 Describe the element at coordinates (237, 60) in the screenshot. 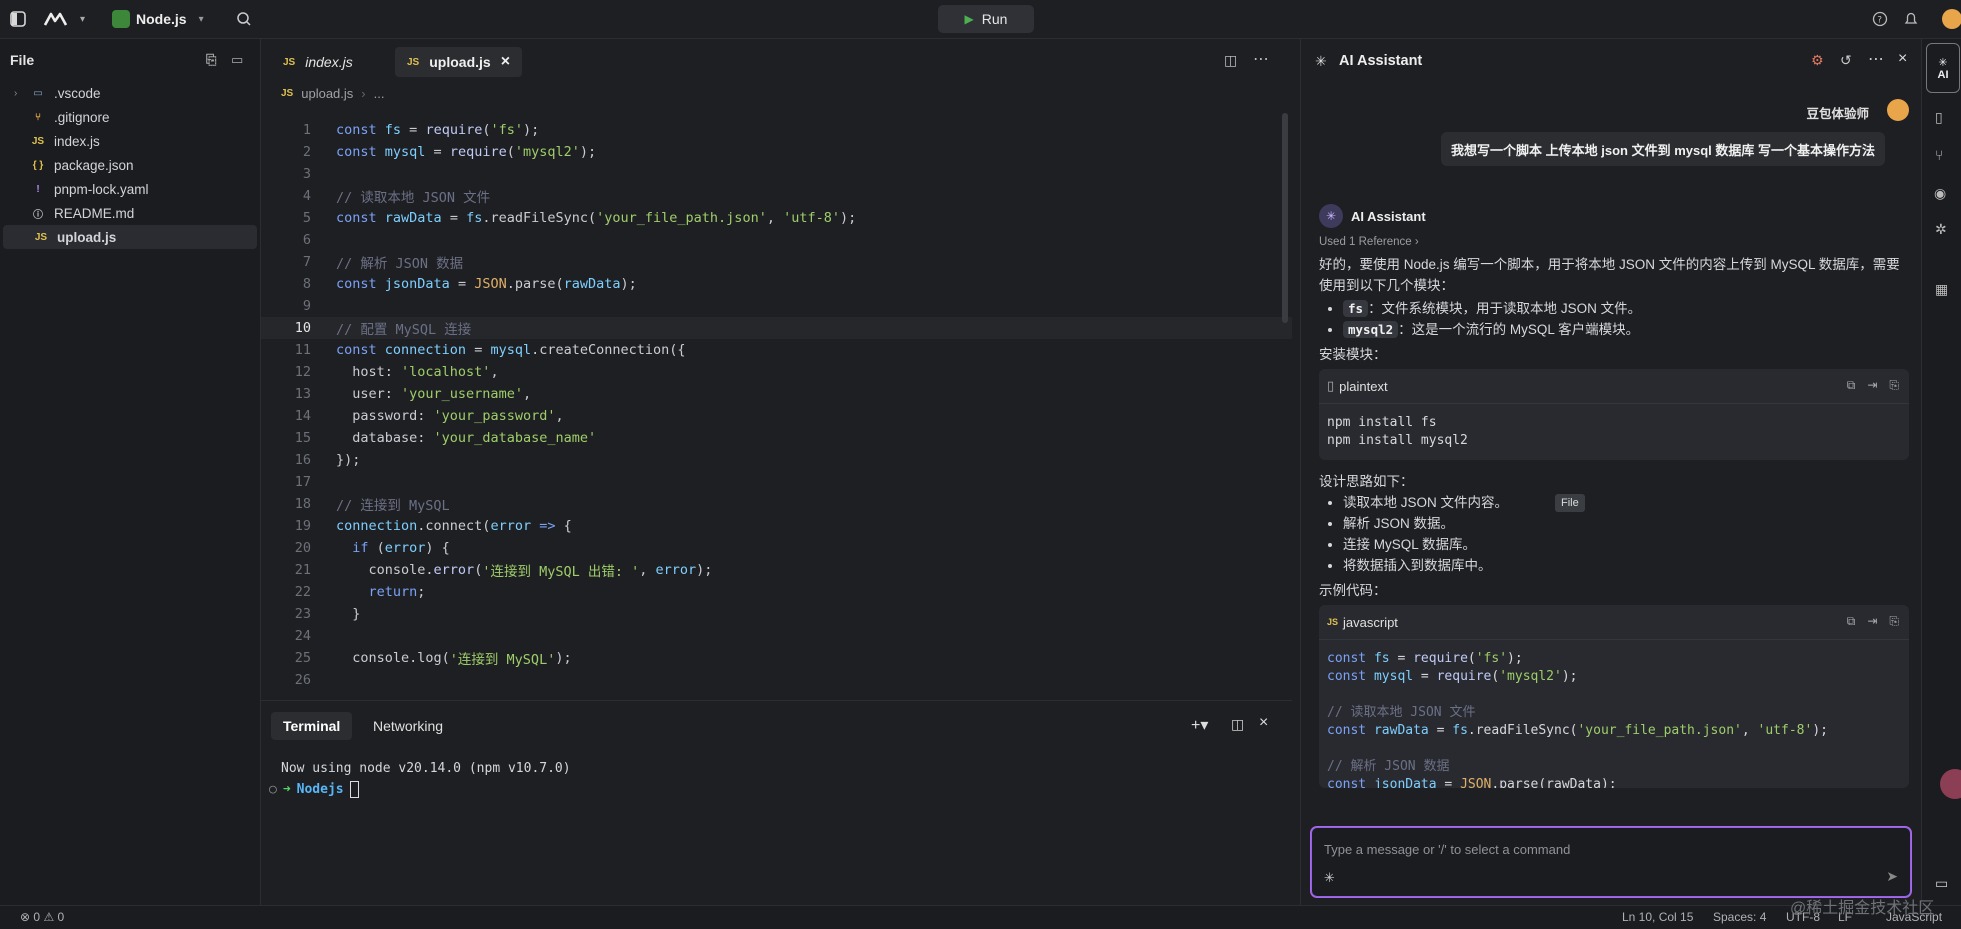

I see `new-folder-icon: ▭` at that location.